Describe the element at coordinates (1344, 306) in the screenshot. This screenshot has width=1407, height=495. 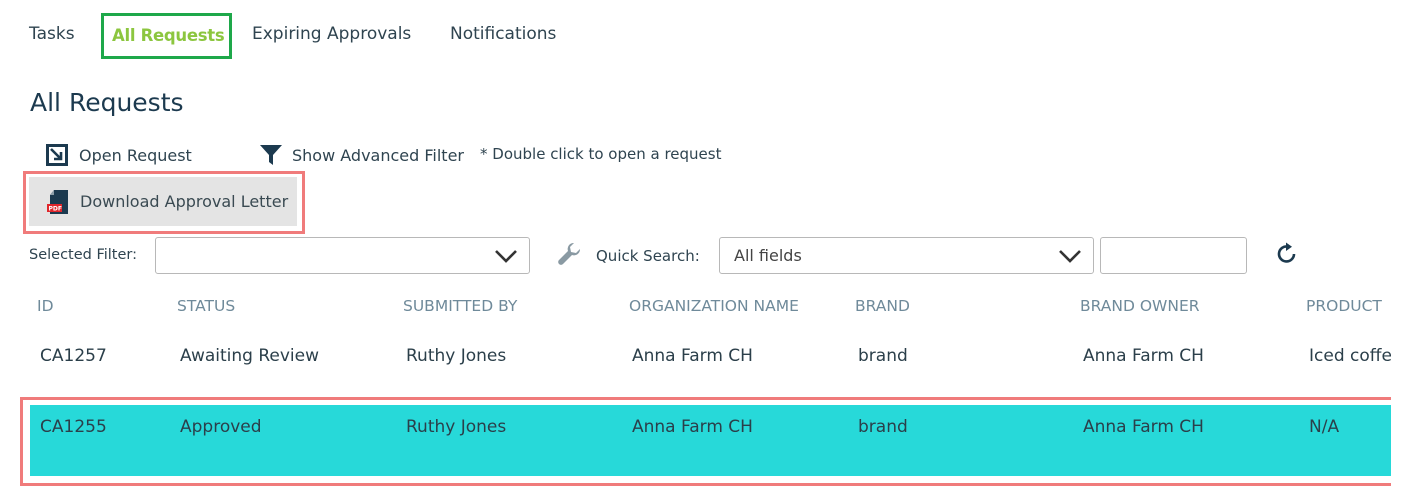
I see `column-header-product: PRODUCT` at that location.